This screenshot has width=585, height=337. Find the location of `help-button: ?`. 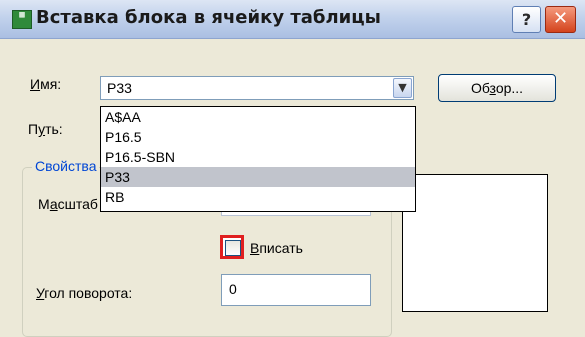

help-button: ? is located at coordinates (526, 19).